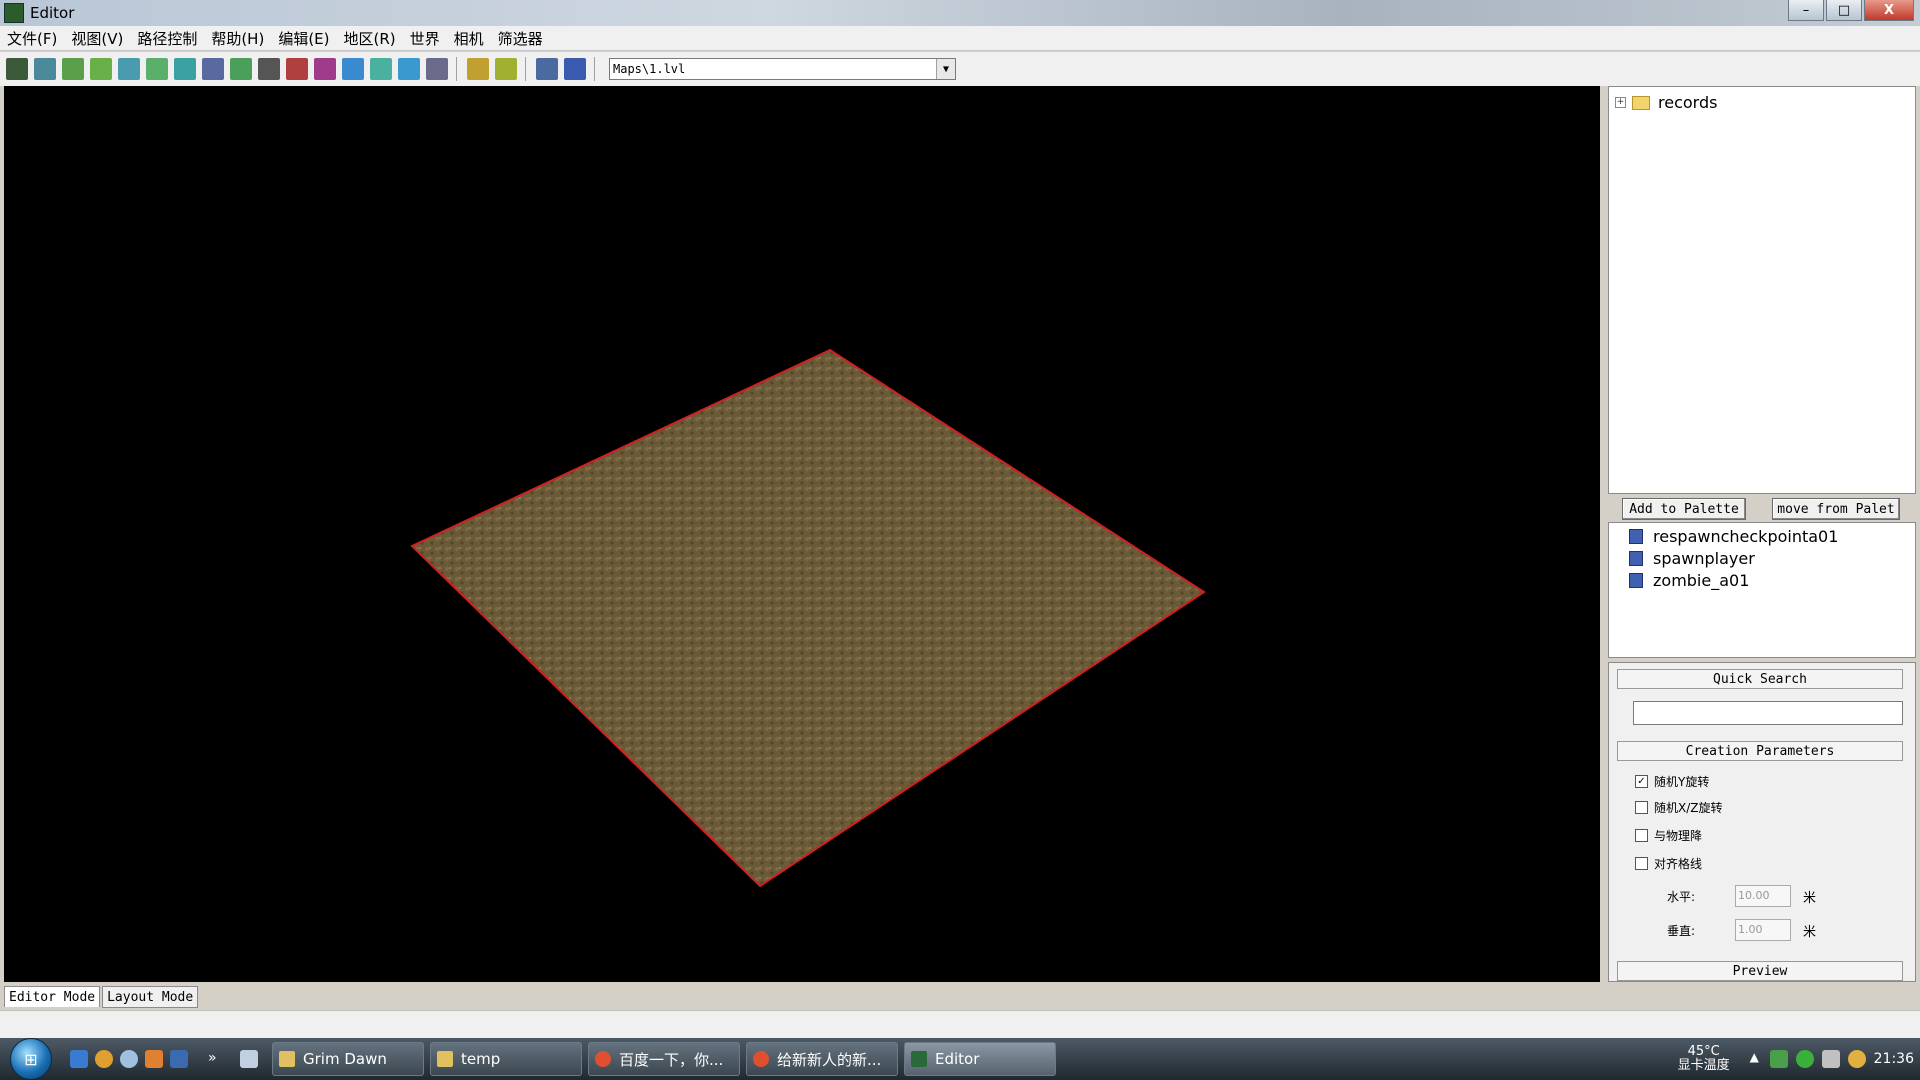 The image size is (1920, 1080). What do you see at coordinates (1688, 808) in the screenshot?
I see `checkbox-label: 随机X/Z旋转` at bounding box center [1688, 808].